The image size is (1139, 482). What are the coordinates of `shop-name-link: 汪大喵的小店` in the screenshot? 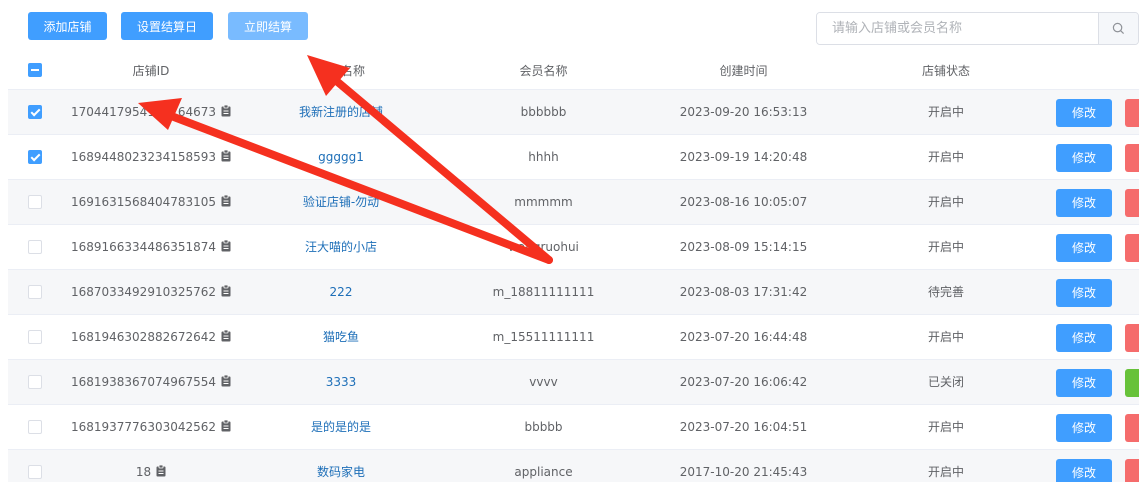 It's located at (341, 247).